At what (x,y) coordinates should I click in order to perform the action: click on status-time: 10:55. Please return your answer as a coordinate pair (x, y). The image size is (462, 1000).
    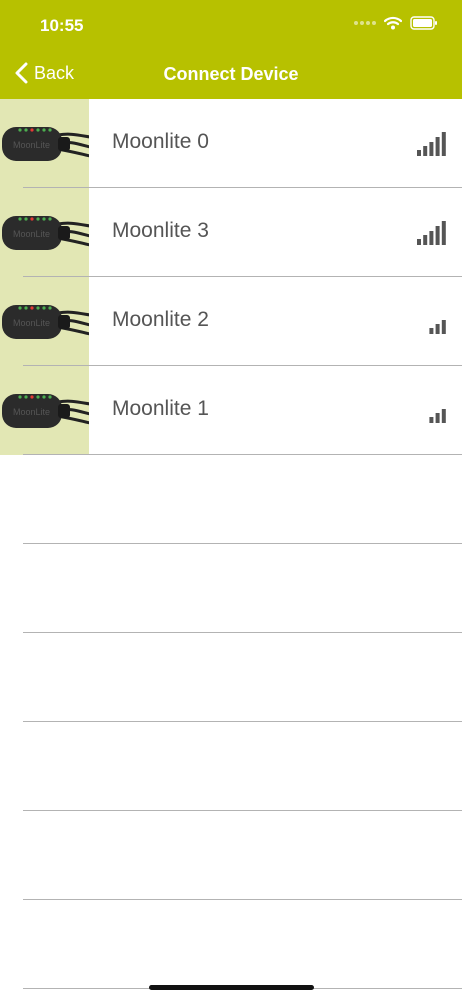
    Looking at the image, I should click on (62, 25).